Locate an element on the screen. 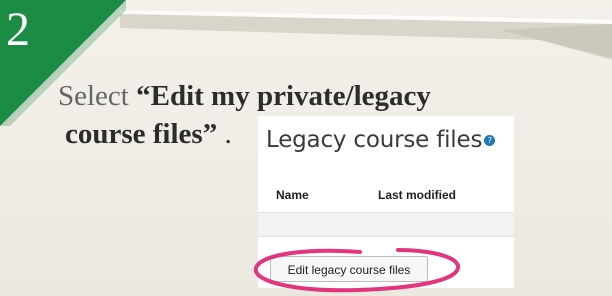 Image resolution: width=612 pixels, height=296 pixels. instruction-period: . is located at coordinates (228, 134).